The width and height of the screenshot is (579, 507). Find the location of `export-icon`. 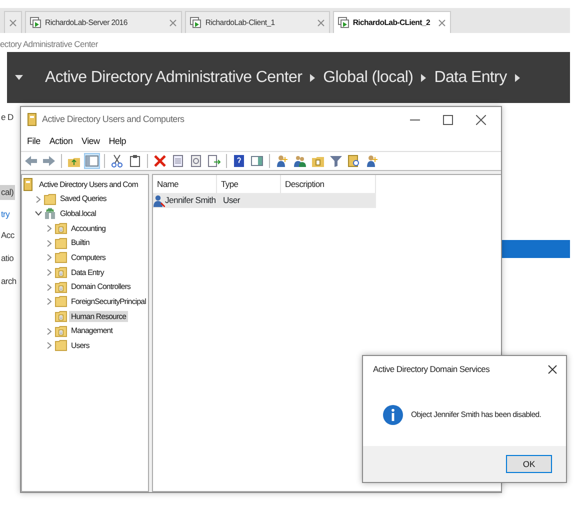

export-icon is located at coordinates (214, 161).